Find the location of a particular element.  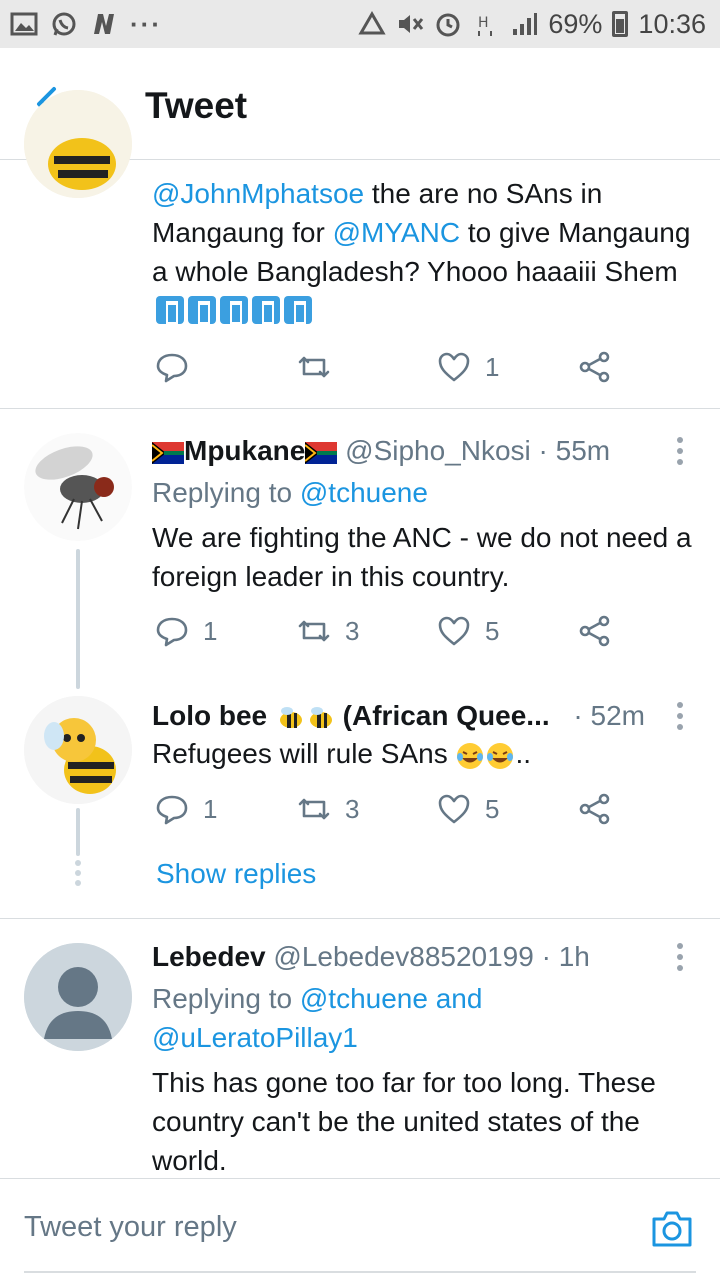

username: @Lebedev88520199 is located at coordinates (403, 956).